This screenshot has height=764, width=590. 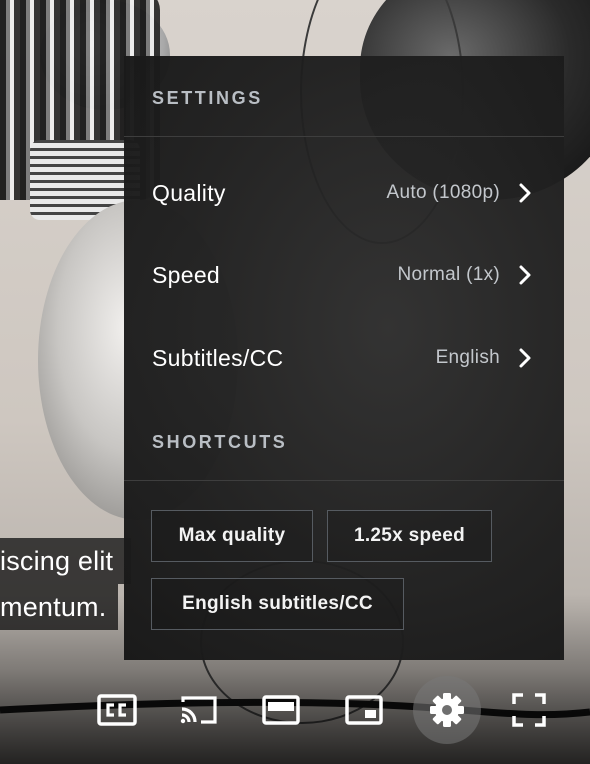 I want to click on theater-mode-icon, so click(x=281, y=710).